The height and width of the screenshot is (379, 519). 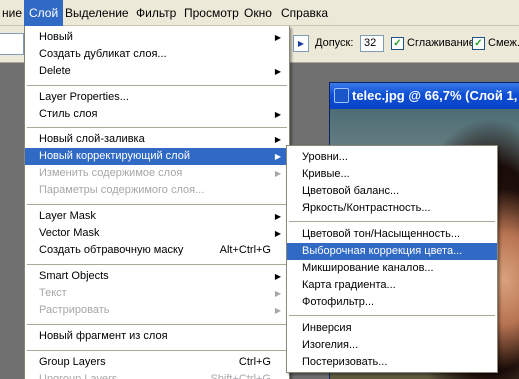 What do you see at coordinates (111, 250) in the screenshot?
I see `menu-item-label: Создать обтравочную маску` at bounding box center [111, 250].